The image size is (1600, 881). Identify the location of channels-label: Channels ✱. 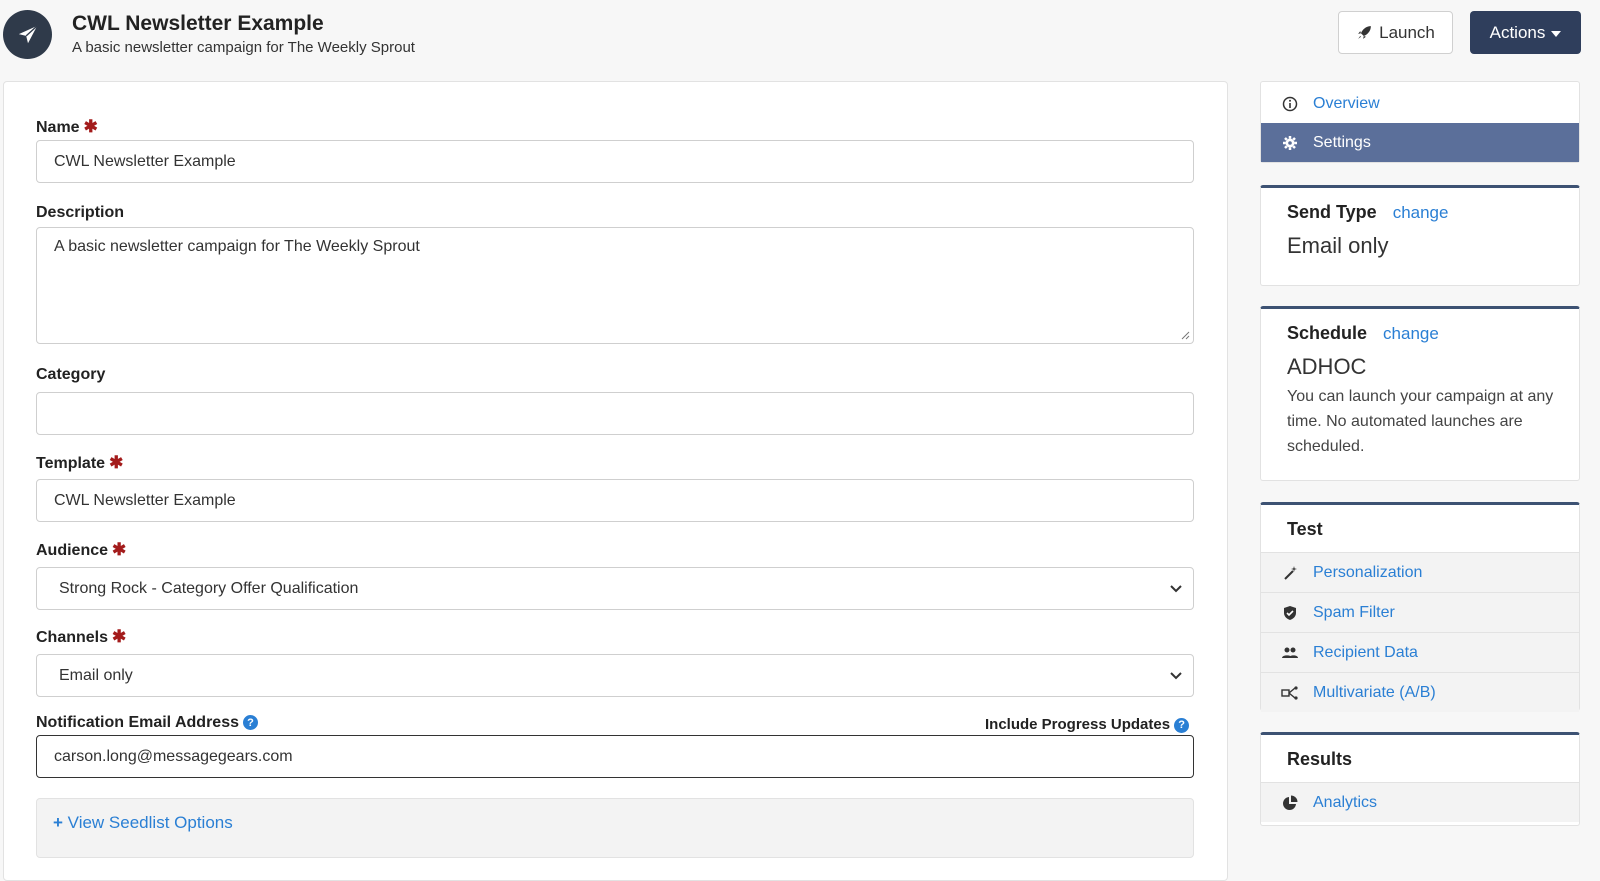
(81, 636).